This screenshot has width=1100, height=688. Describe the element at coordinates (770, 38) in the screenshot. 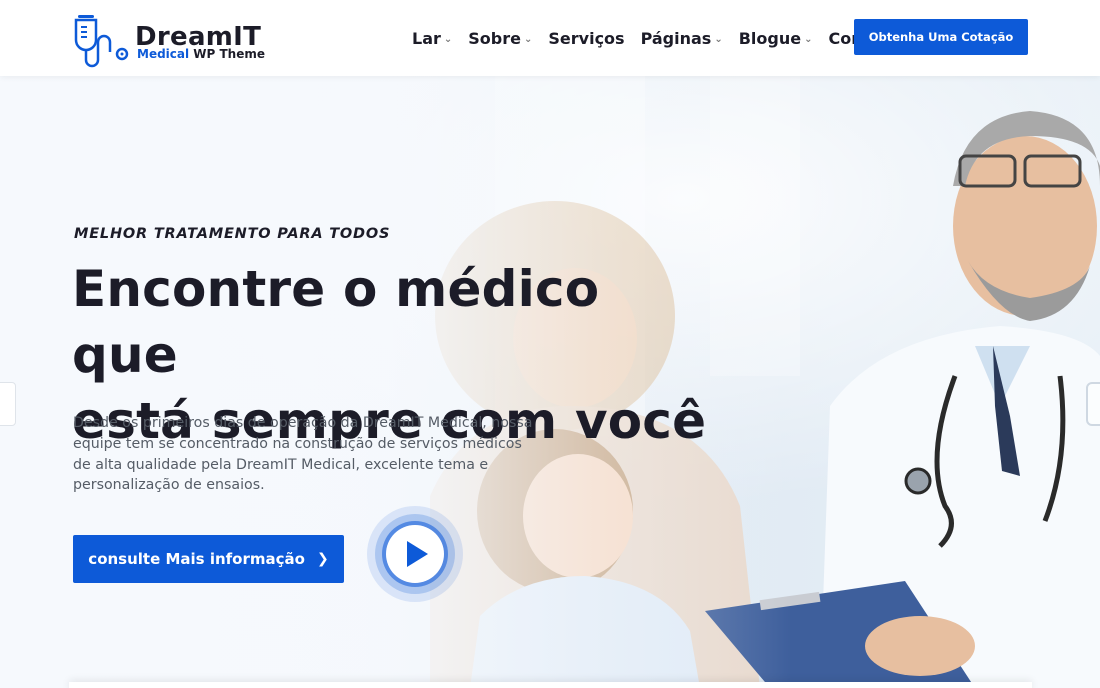

I see `nav-item-label: Blogue` at that location.